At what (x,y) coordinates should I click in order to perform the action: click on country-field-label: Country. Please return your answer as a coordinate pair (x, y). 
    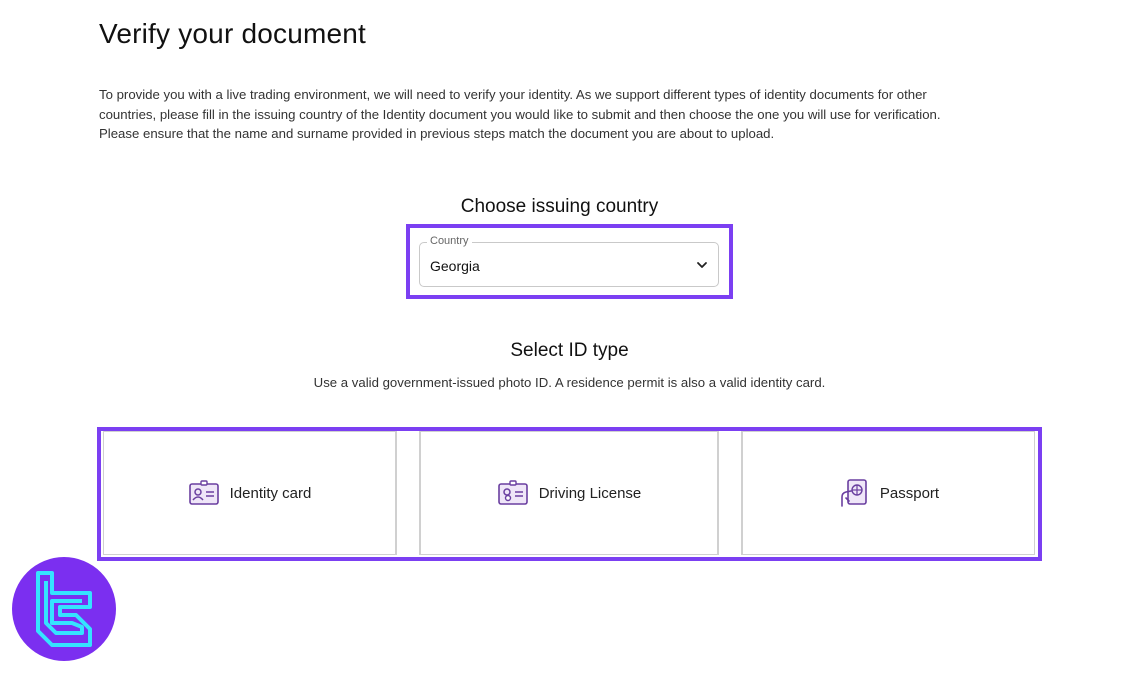
    Looking at the image, I should click on (449, 241).